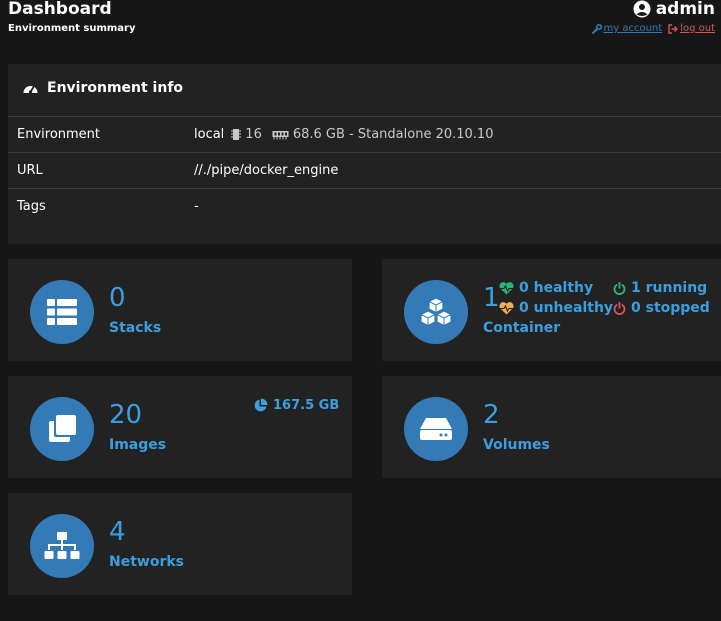  What do you see at coordinates (59, 134) in the screenshot?
I see `environment-label: Environment` at bounding box center [59, 134].